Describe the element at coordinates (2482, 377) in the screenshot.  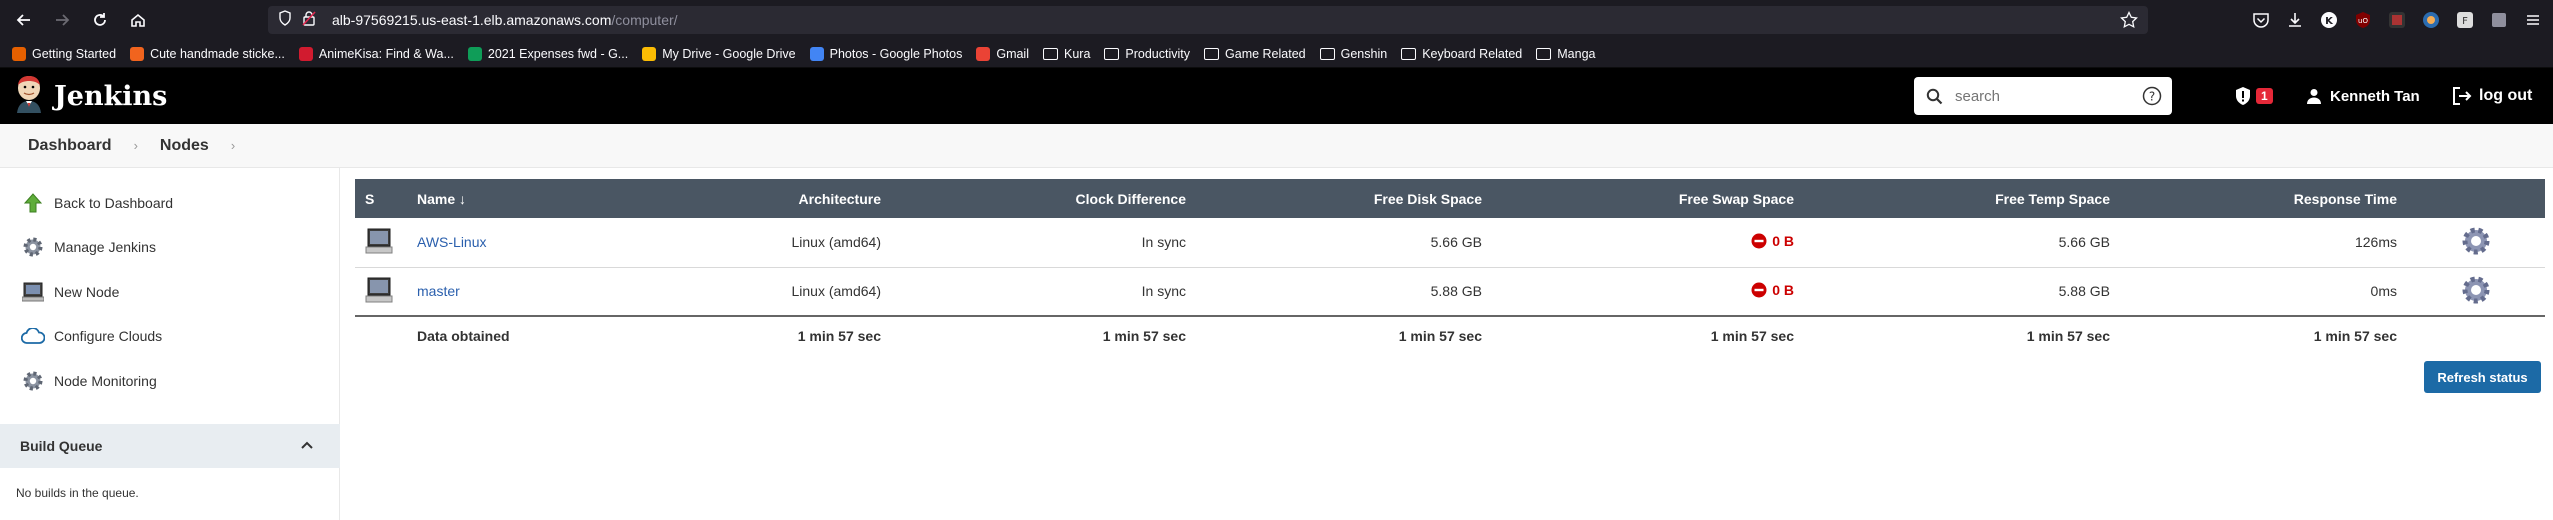
I see `refresh-status-button: Refresh status` at that location.